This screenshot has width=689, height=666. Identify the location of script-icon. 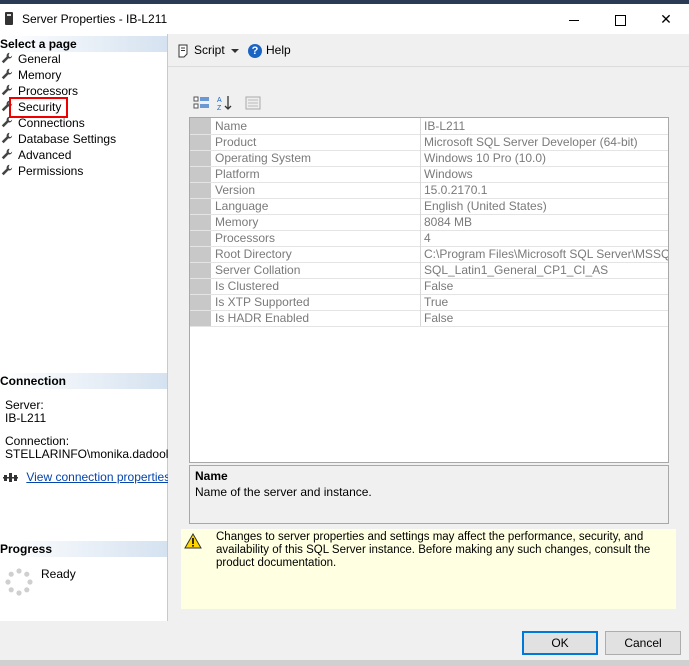
(183, 51).